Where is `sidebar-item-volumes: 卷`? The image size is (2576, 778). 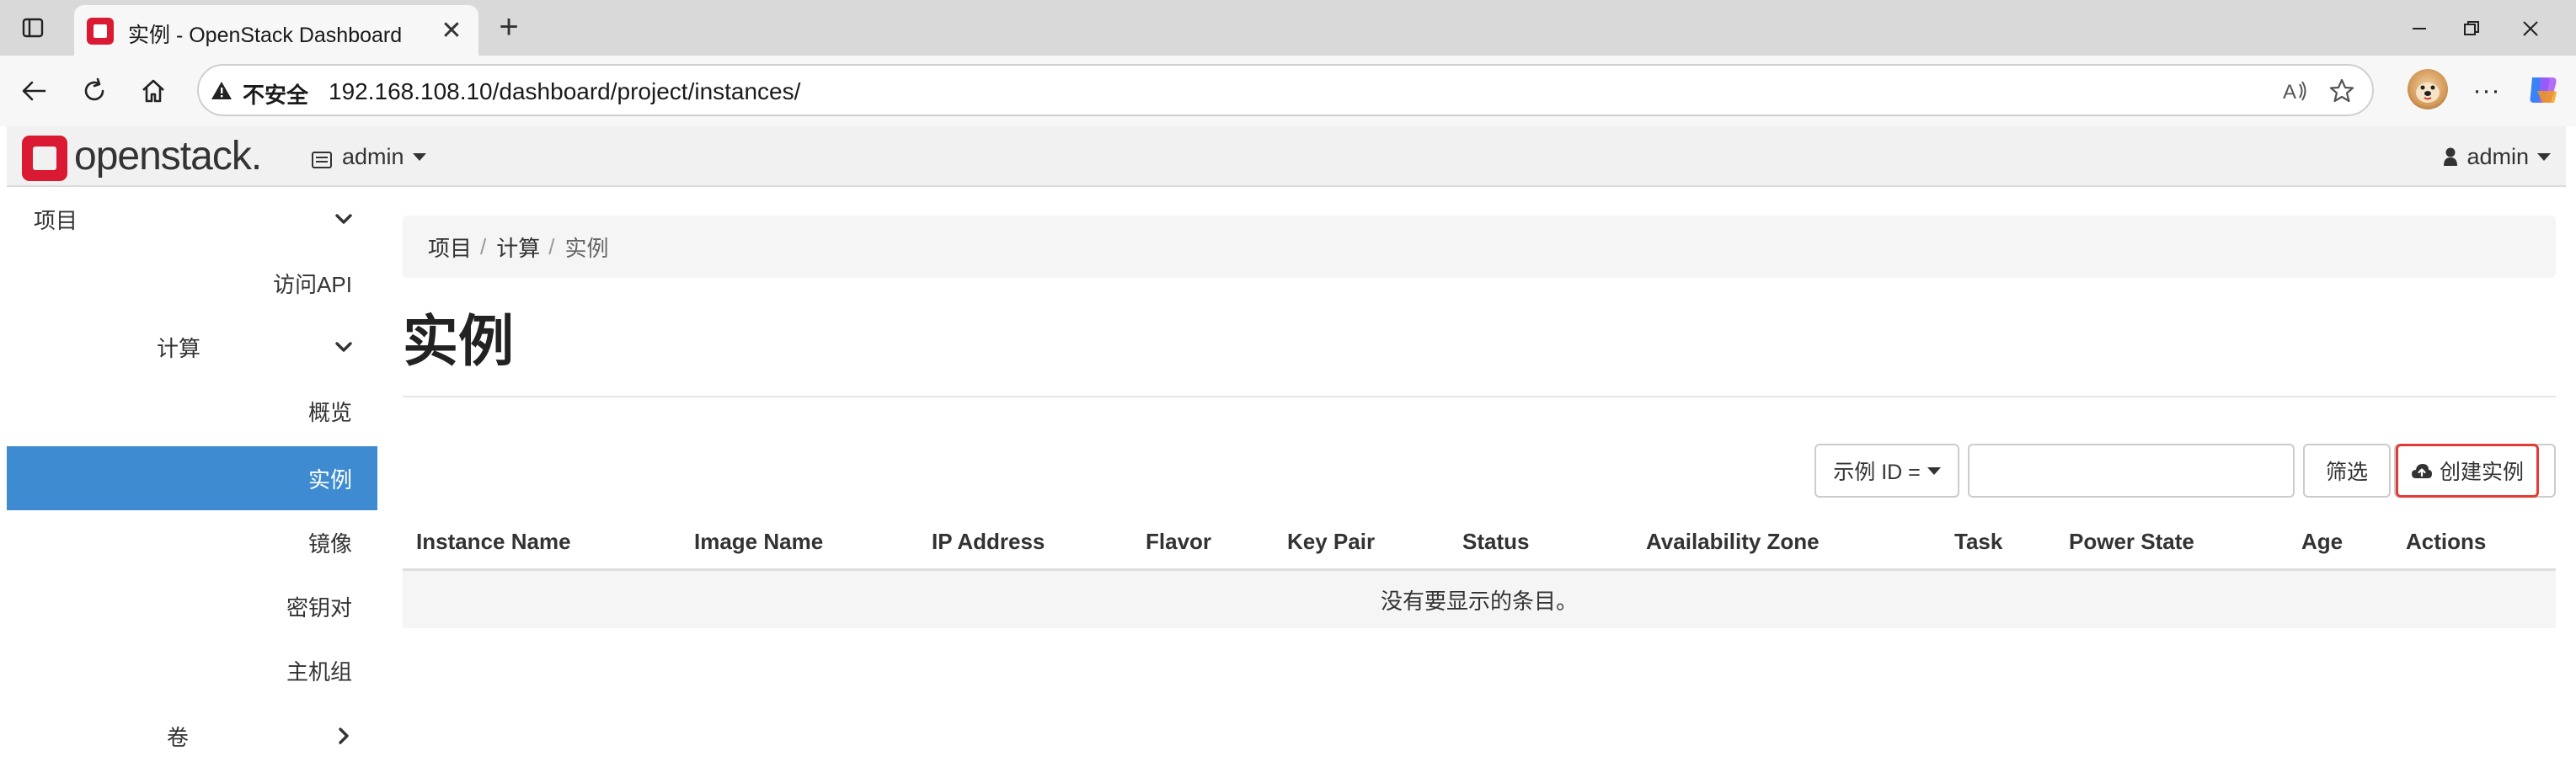 sidebar-item-volumes: 卷 is located at coordinates (192, 736).